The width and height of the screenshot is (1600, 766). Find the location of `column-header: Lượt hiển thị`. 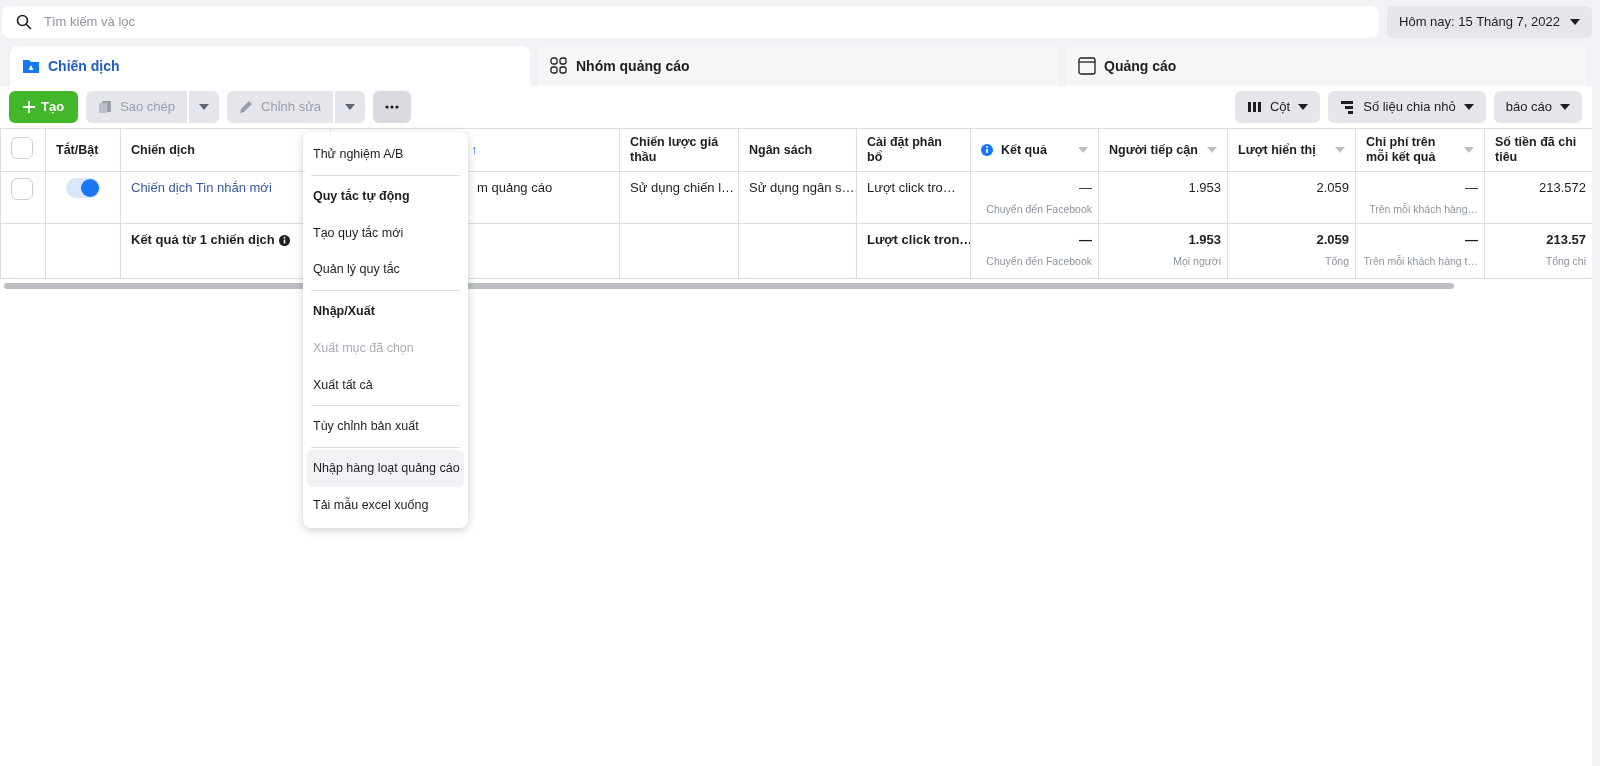

column-header: Lượt hiển thị is located at coordinates (1277, 150).